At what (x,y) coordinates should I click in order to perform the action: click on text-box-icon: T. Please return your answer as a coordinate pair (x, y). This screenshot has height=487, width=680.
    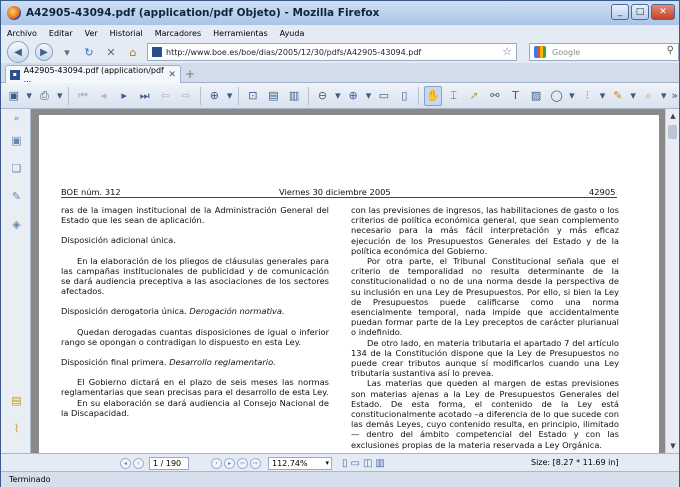
    Looking at the image, I should click on (516, 96).